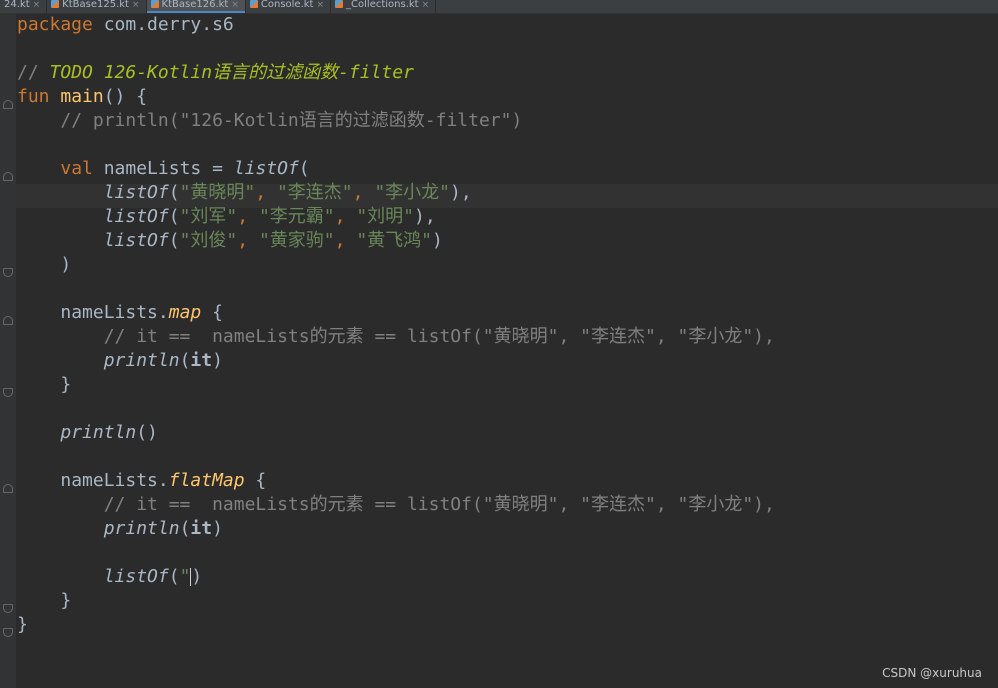 The width and height of the screenshot is (998, 688). I want to click on code-line-4: fun main() {, so click(82, 97).